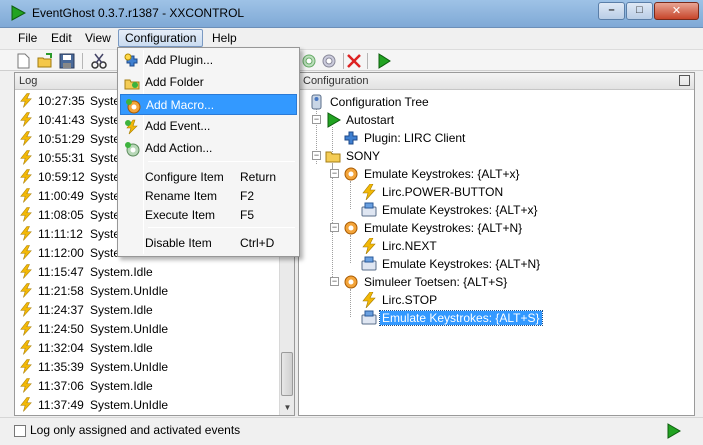  Describe the element at coordinates (61, 215) in the screenshot. I see `log-time: 11:08:05` at that location.